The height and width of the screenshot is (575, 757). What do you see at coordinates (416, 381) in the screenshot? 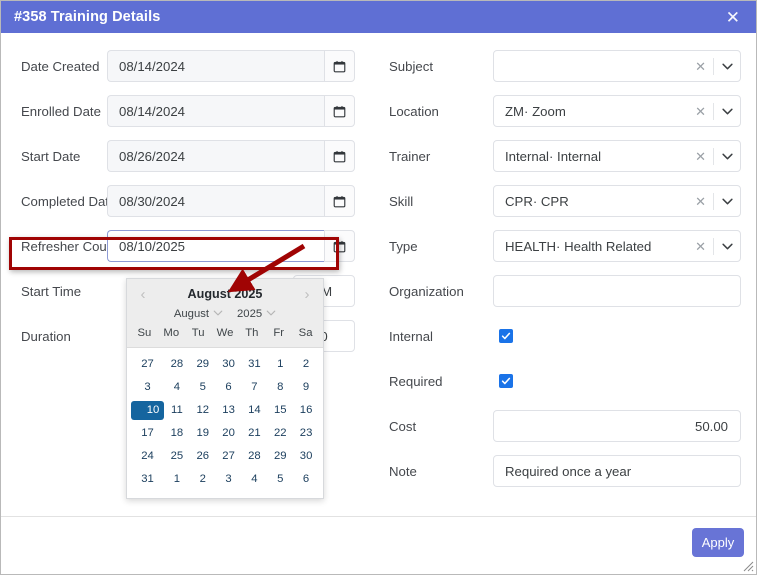
I see `label-required: Required` at bounding box center [416, 381].